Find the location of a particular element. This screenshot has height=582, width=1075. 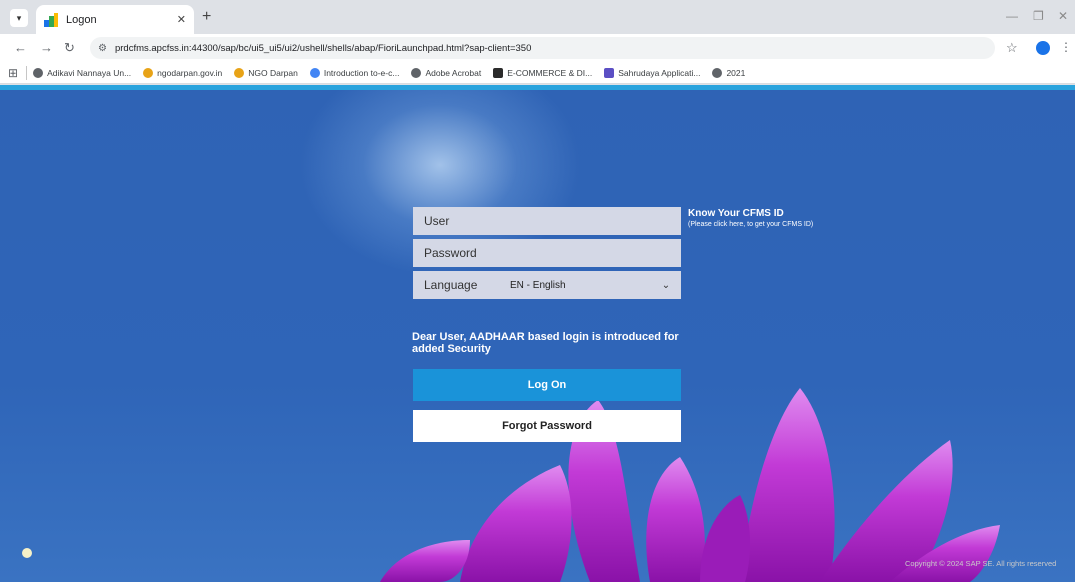

tab-search-icon: ▾ is located at coordinates (19, 18).